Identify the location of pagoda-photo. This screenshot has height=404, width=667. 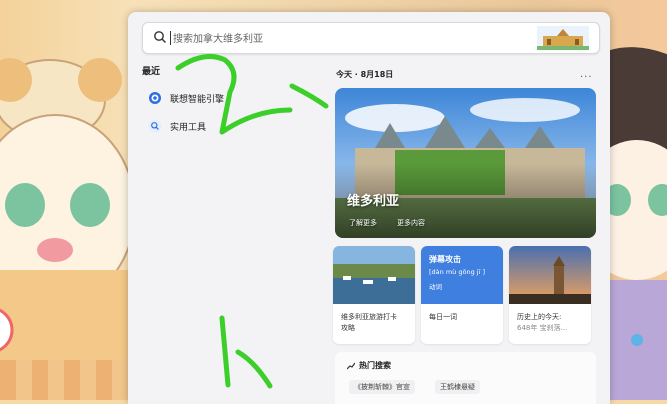
(550, 275).